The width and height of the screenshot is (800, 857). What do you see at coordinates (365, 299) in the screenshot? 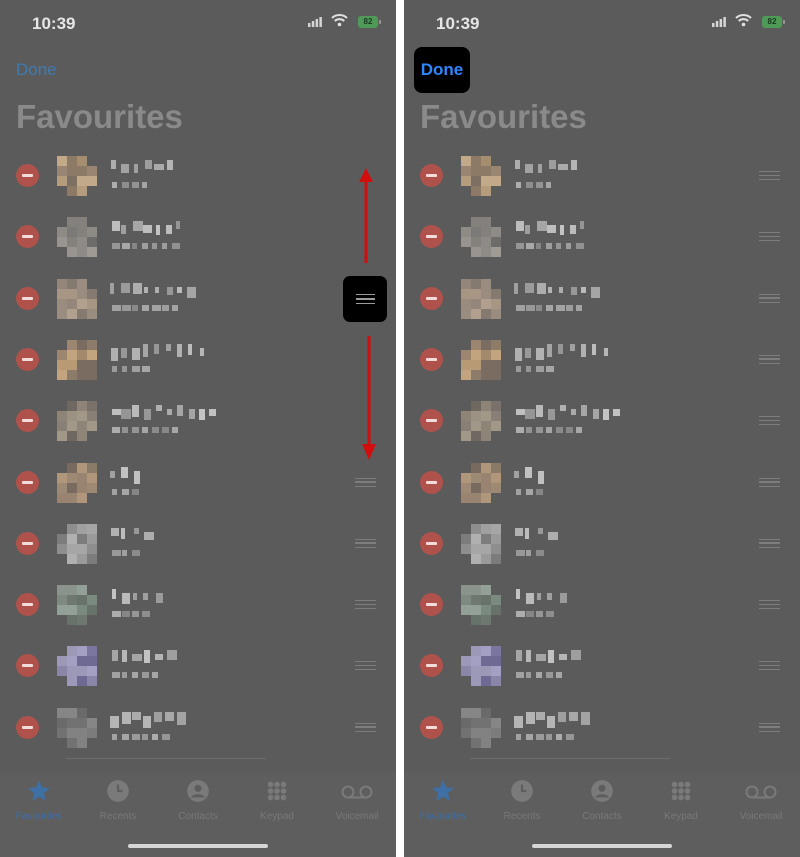
I see `reorder-handle-highlight` at bounding box center [365, 299].